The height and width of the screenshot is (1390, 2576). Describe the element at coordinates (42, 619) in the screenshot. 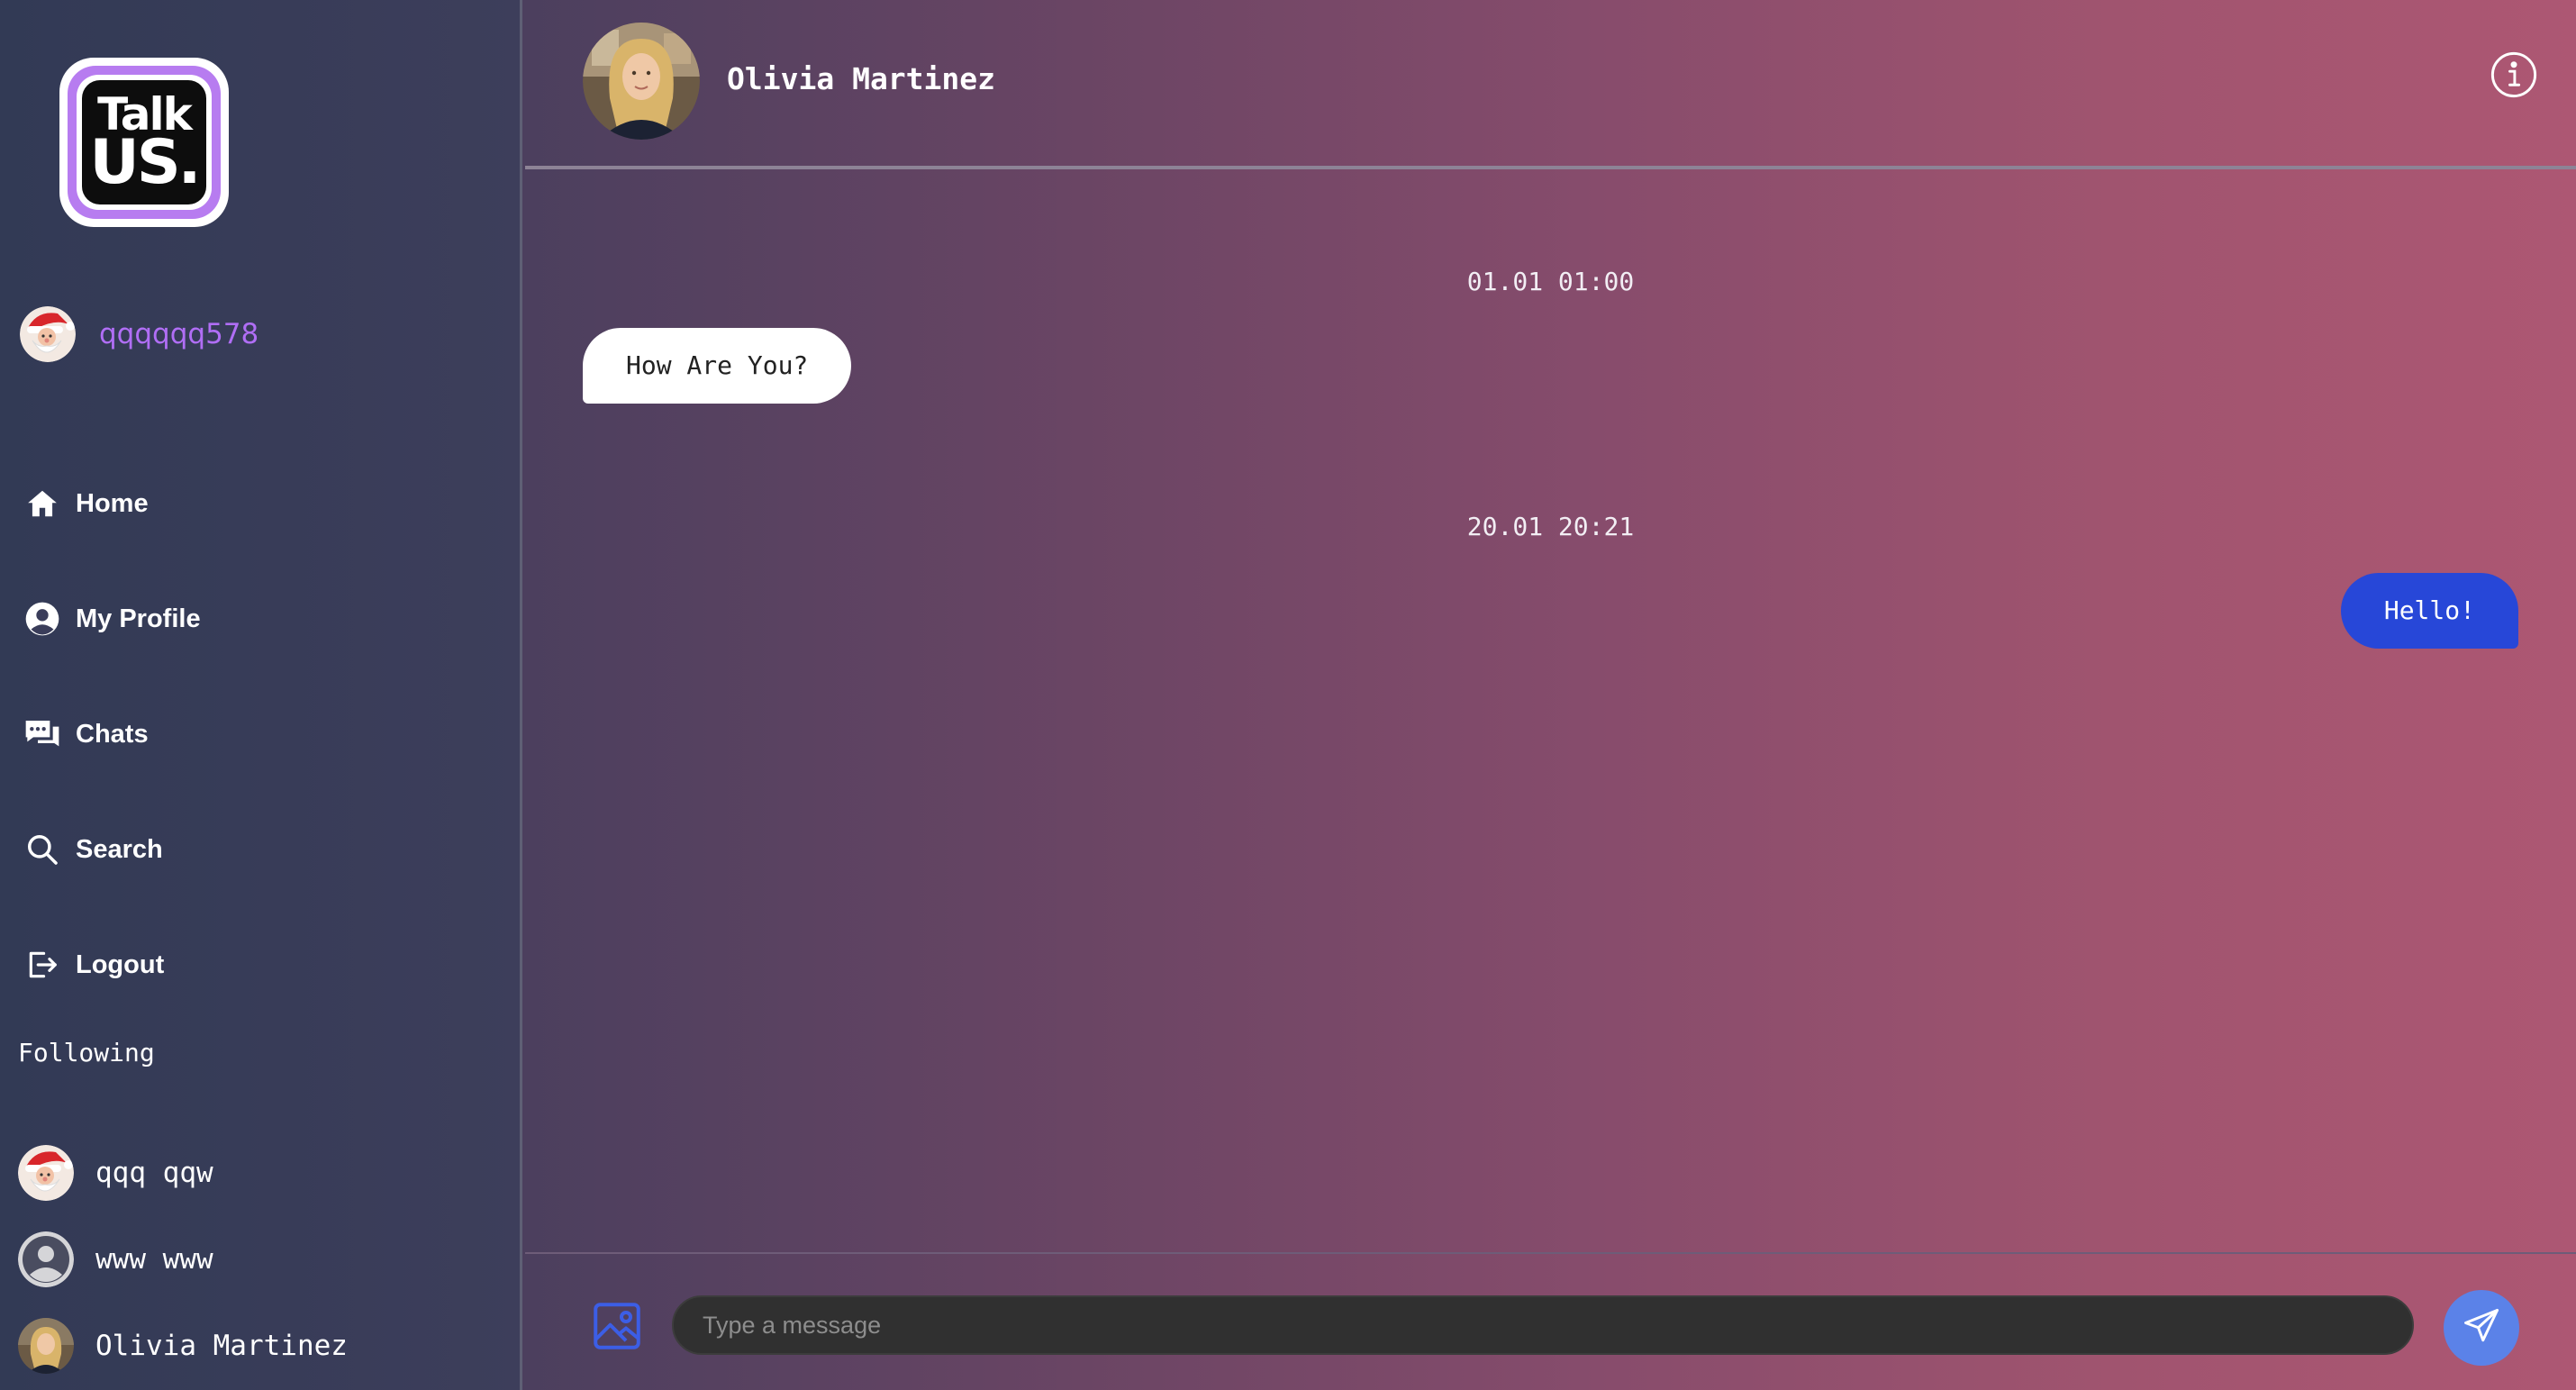

I see `profile-icon` at that location.